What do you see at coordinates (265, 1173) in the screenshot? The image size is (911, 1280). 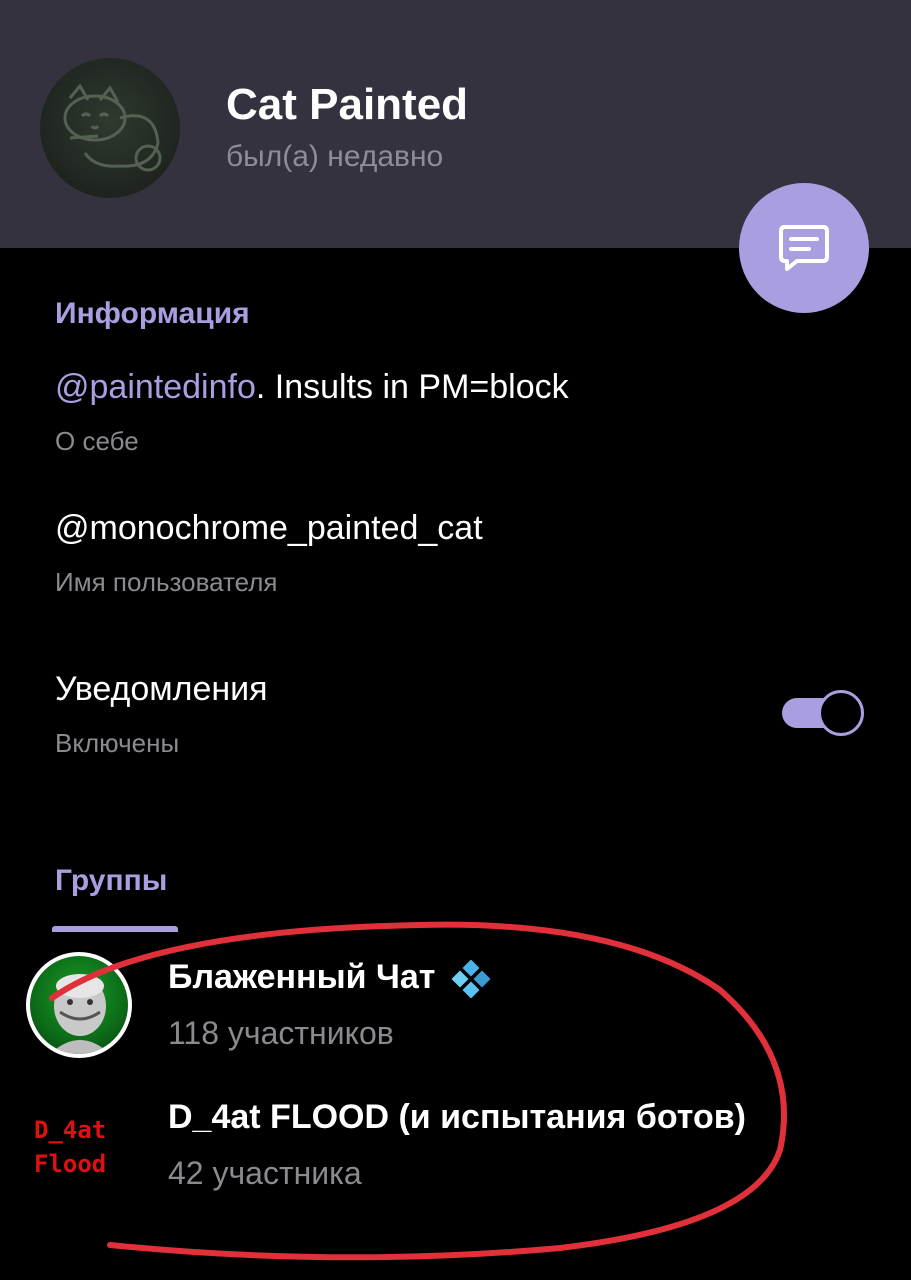 I see `group-members: 42 участника` at bounding box center [265, 1173].